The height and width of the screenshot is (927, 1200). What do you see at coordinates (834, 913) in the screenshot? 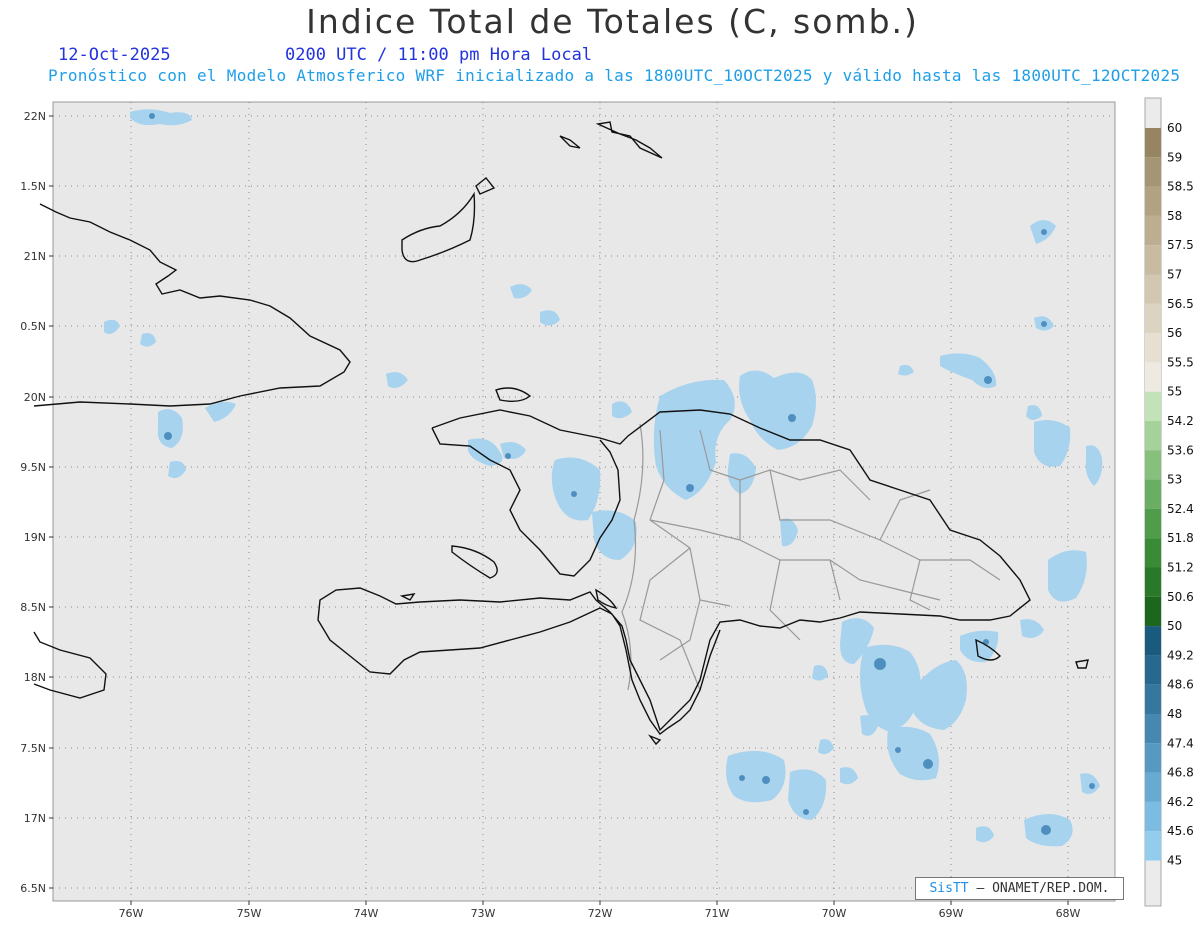
I see `lon-label: 70W` at bounding box center [834, 913].